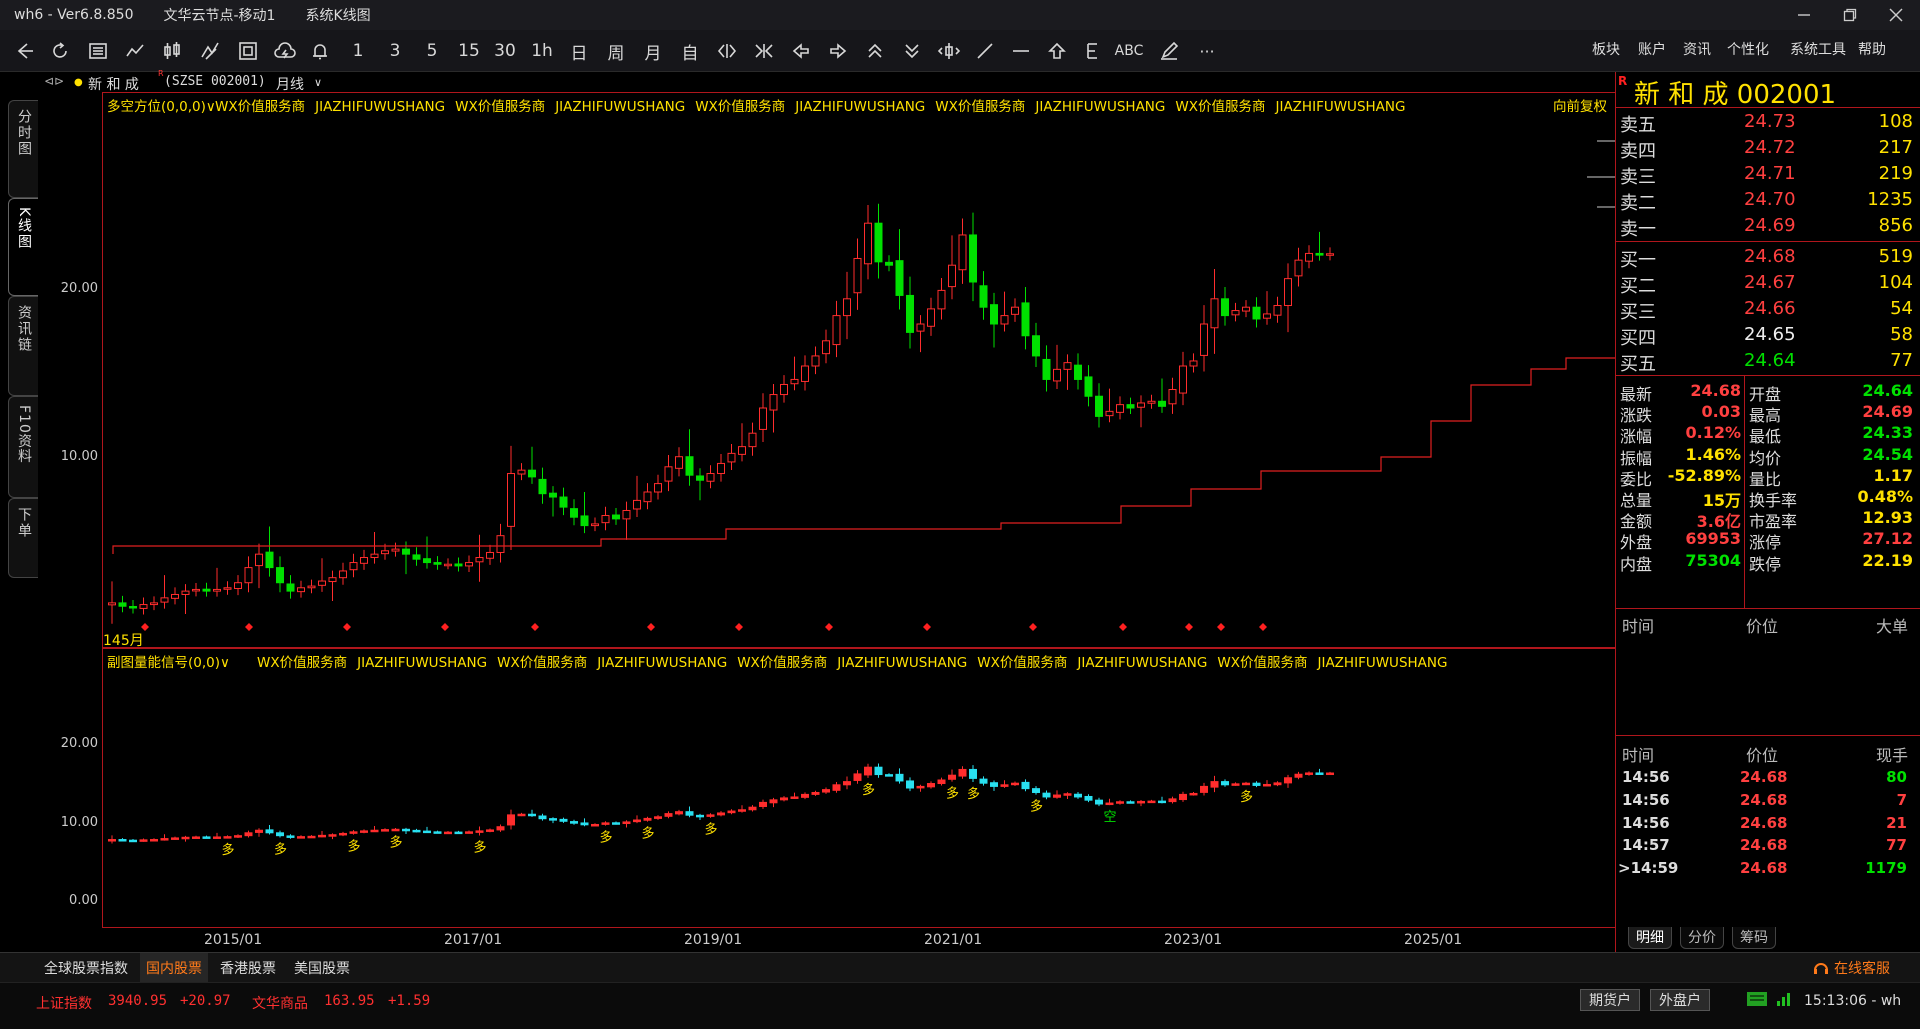 Image resolution: width=1920 pixels, height=1029 pixels. What do you see at coordinates (616, 51) in the screenshot?
I see `period-week-button: 周` at bounding box center [616, 51].